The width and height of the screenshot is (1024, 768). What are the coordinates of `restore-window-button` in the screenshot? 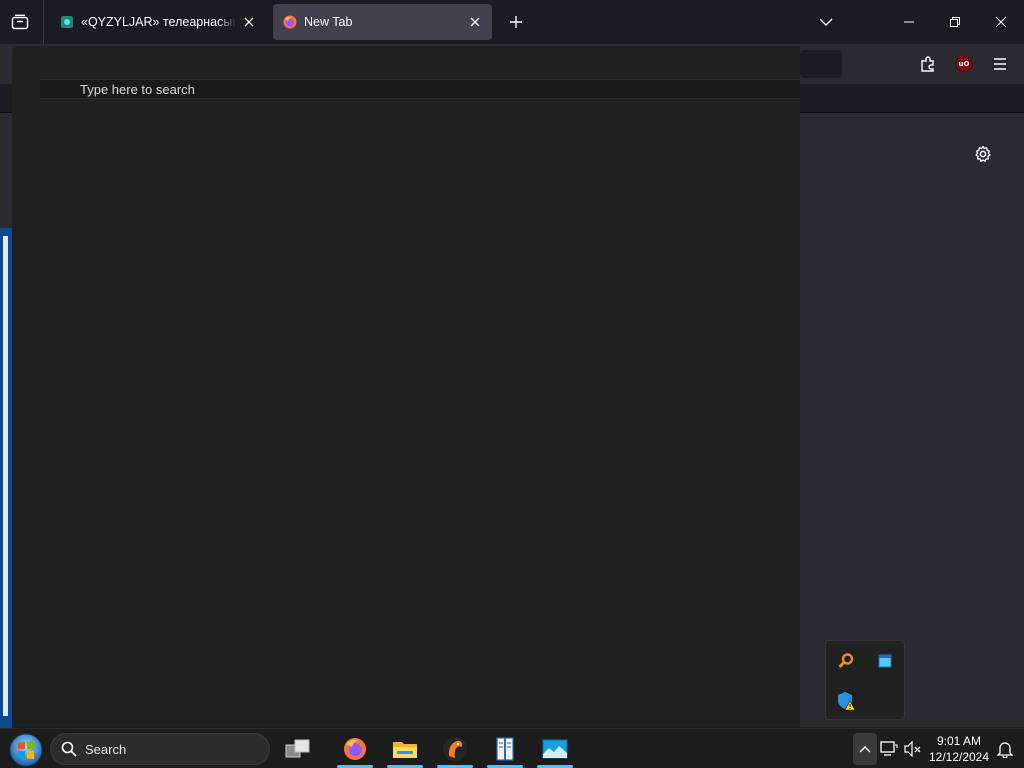 It's located at (955, 22).